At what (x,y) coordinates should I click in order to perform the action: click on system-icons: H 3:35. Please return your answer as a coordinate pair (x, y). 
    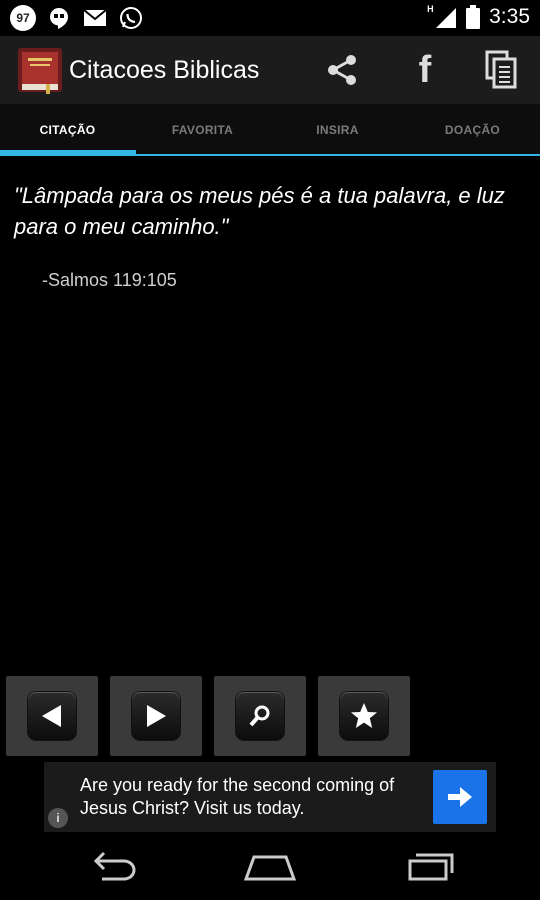
    Looking at the image, I should click on (478, 17).